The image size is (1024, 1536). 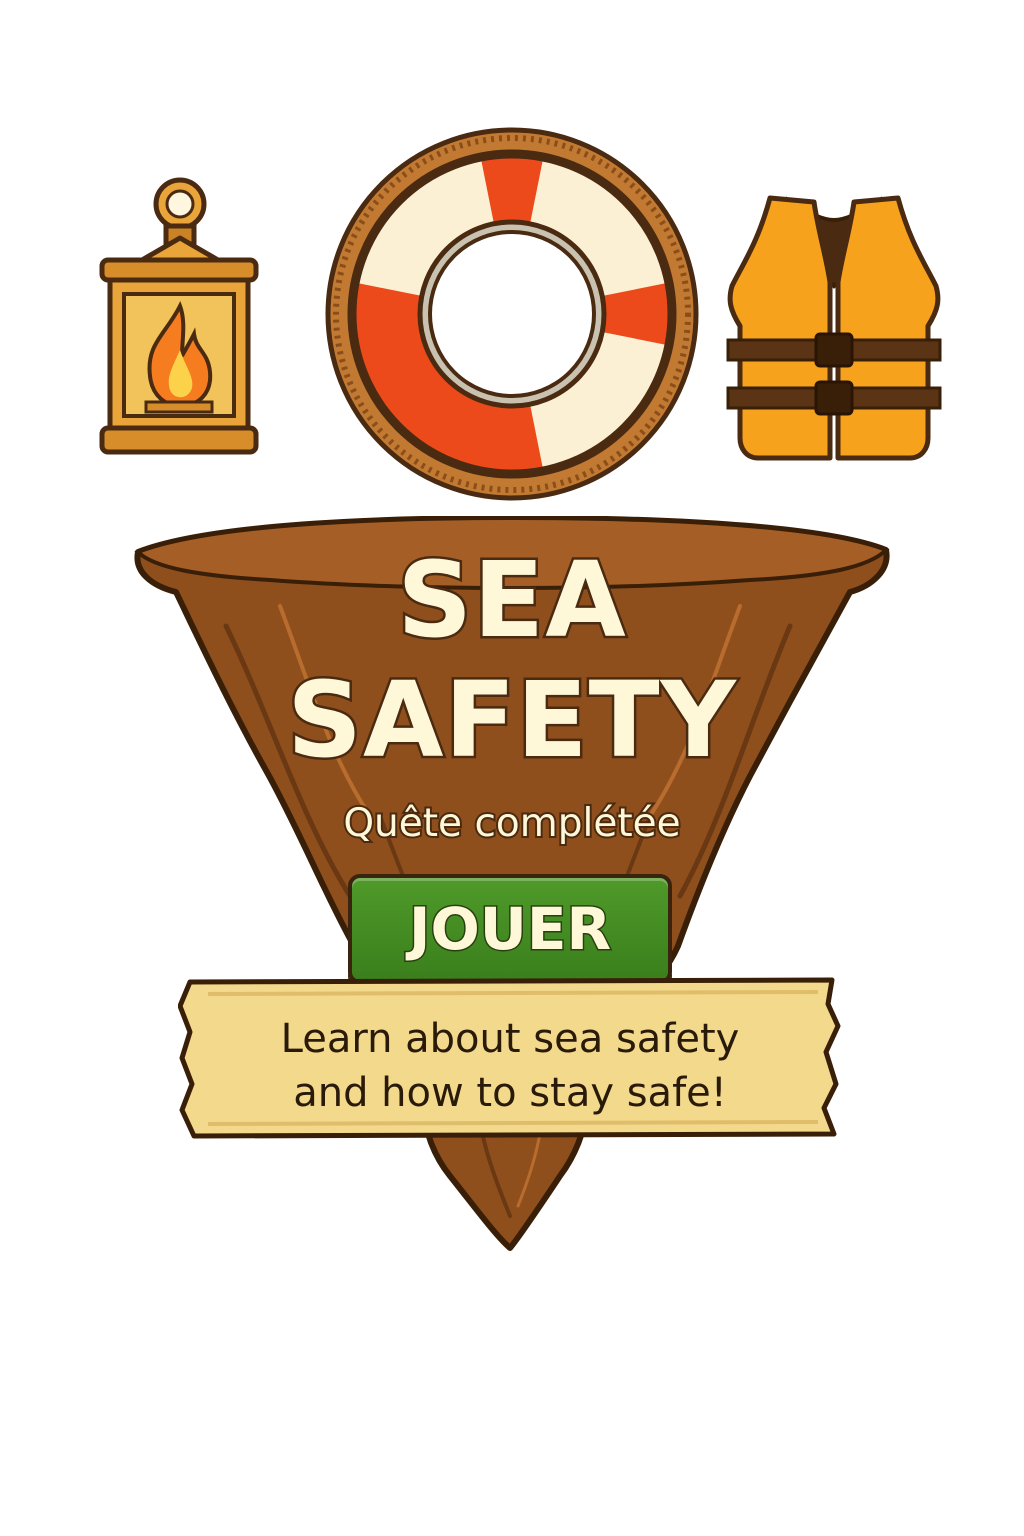 What do you see at coordinates (512, 314) in the screenshot?
I see `lifebuoy-icon` at bounding box center [512, 314].